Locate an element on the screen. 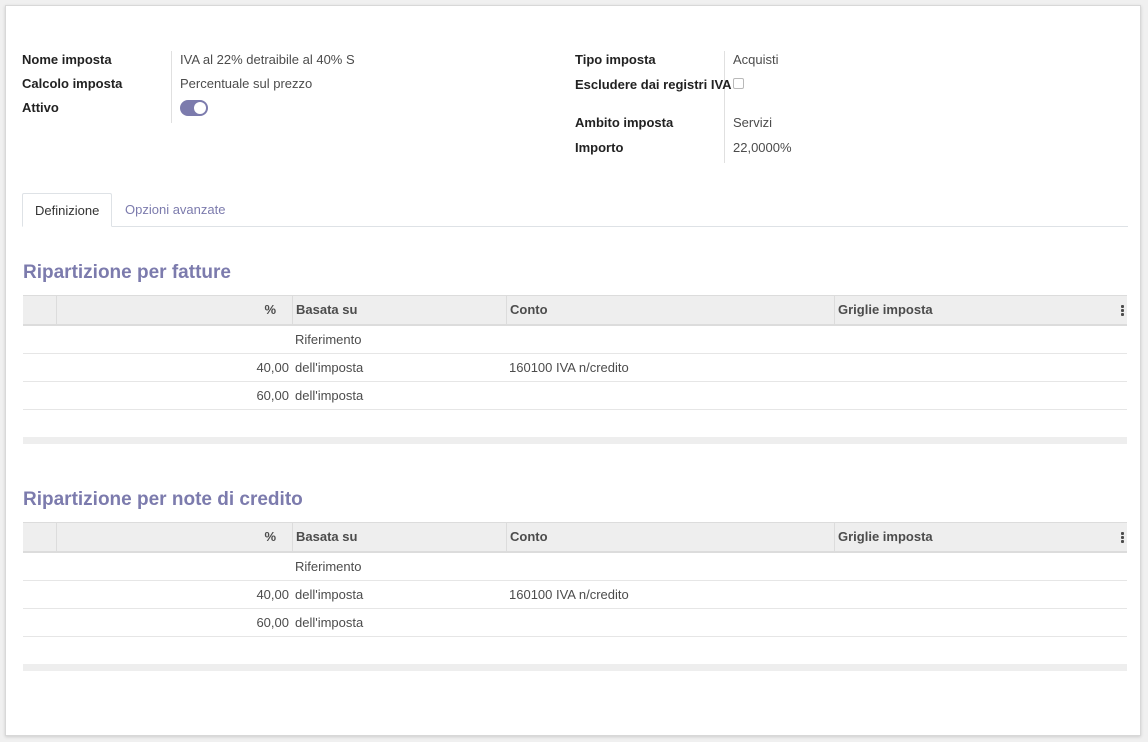 This screenshot has width=1148, height=742. notebook-tabs: Definizione Opzioni avanzate is located at coordinates (575, 210).